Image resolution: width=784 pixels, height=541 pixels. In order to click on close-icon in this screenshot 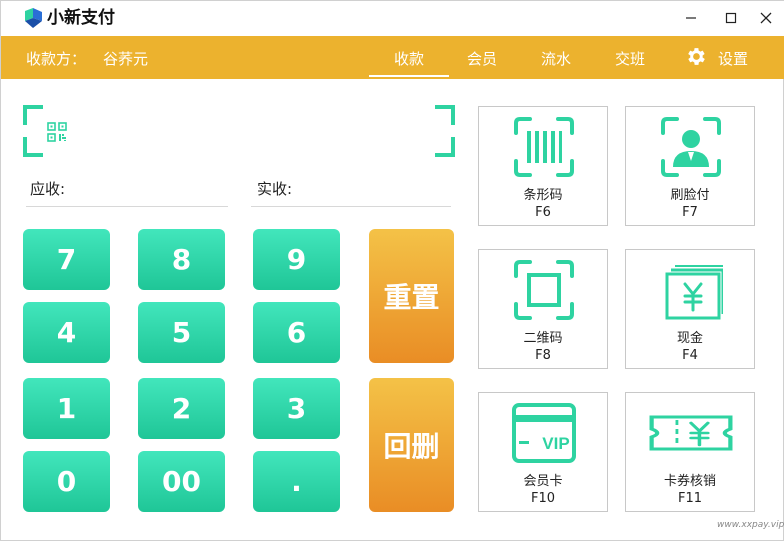, I will do `click(766, 18)`.